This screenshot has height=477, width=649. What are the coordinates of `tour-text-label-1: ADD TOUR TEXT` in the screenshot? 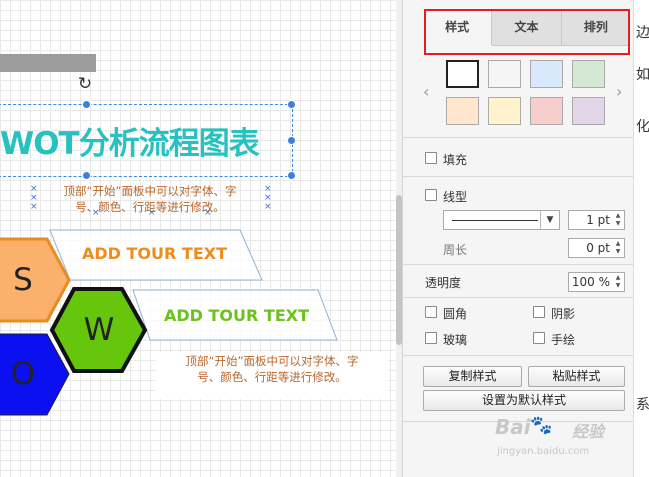 It's located at (154, 253).